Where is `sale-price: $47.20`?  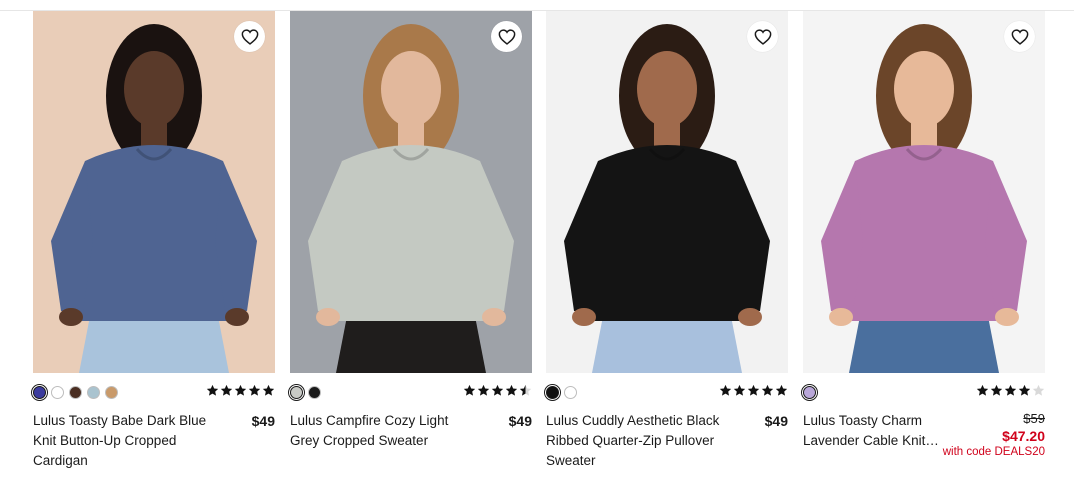 sale-price: $47.20 is located at coordinates (1023, 436).